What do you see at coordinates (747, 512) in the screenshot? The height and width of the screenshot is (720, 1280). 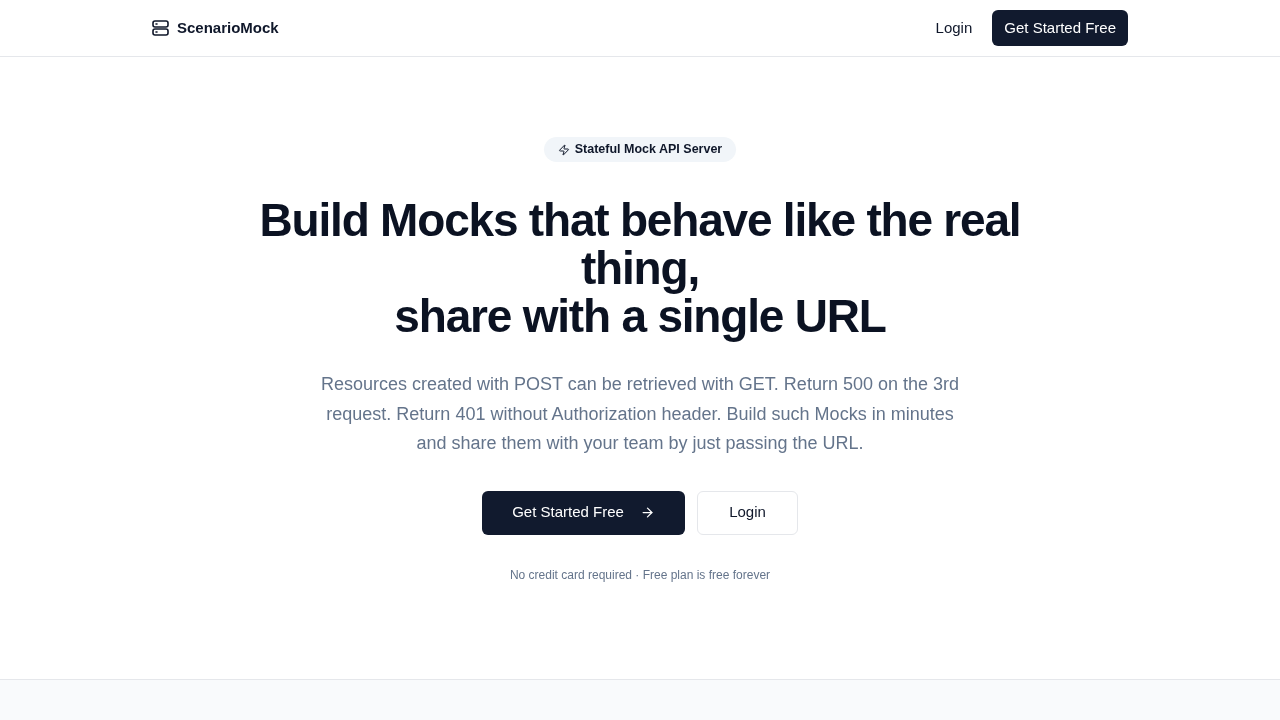 I see `login-button: Login` at bounding box center [747, 512].